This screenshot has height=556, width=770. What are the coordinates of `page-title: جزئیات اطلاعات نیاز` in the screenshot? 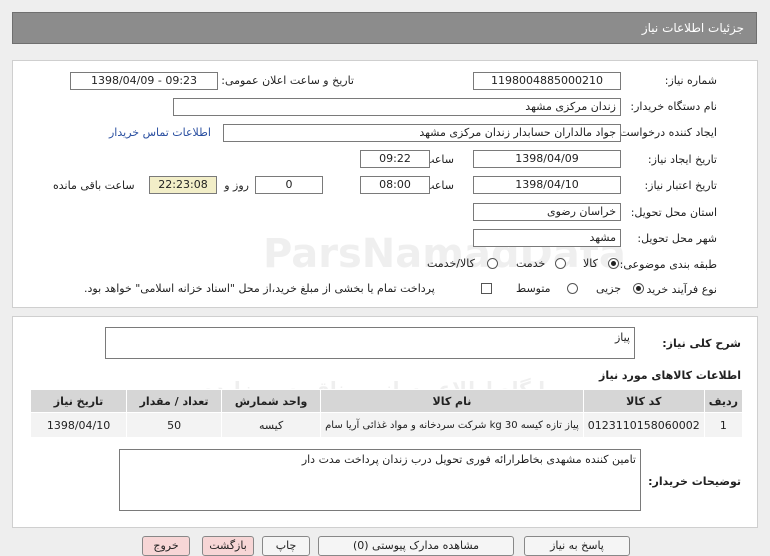 It's located at (692, 28).